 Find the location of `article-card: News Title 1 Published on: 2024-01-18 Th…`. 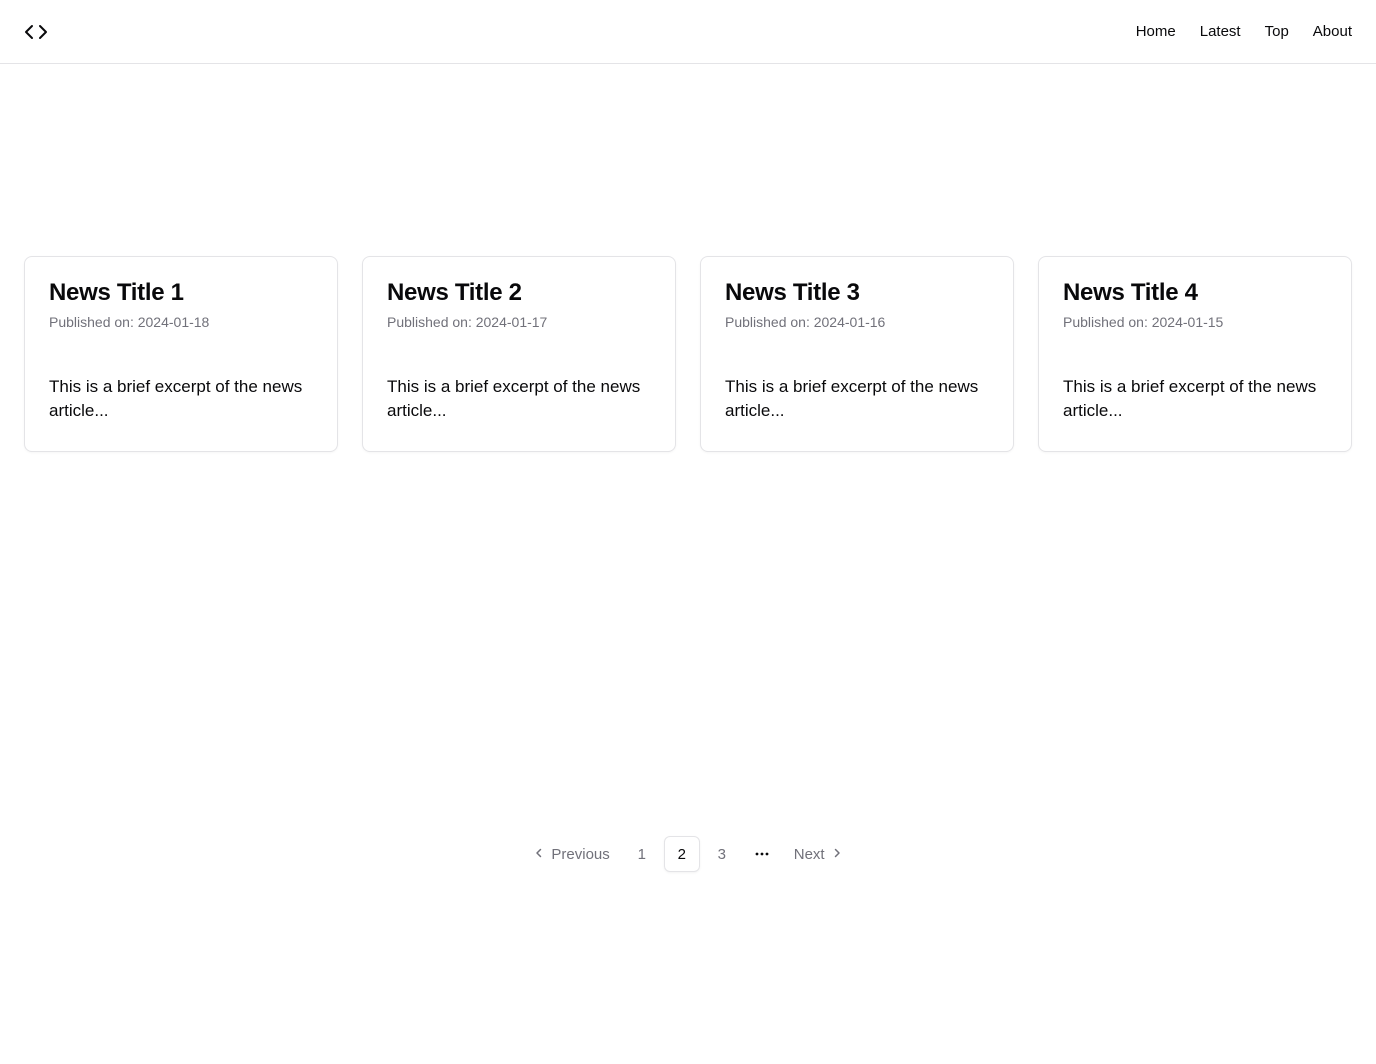

article-card: News Title 1 Published on: 2024-01-18 Th… is located at coordinates (181, 354).